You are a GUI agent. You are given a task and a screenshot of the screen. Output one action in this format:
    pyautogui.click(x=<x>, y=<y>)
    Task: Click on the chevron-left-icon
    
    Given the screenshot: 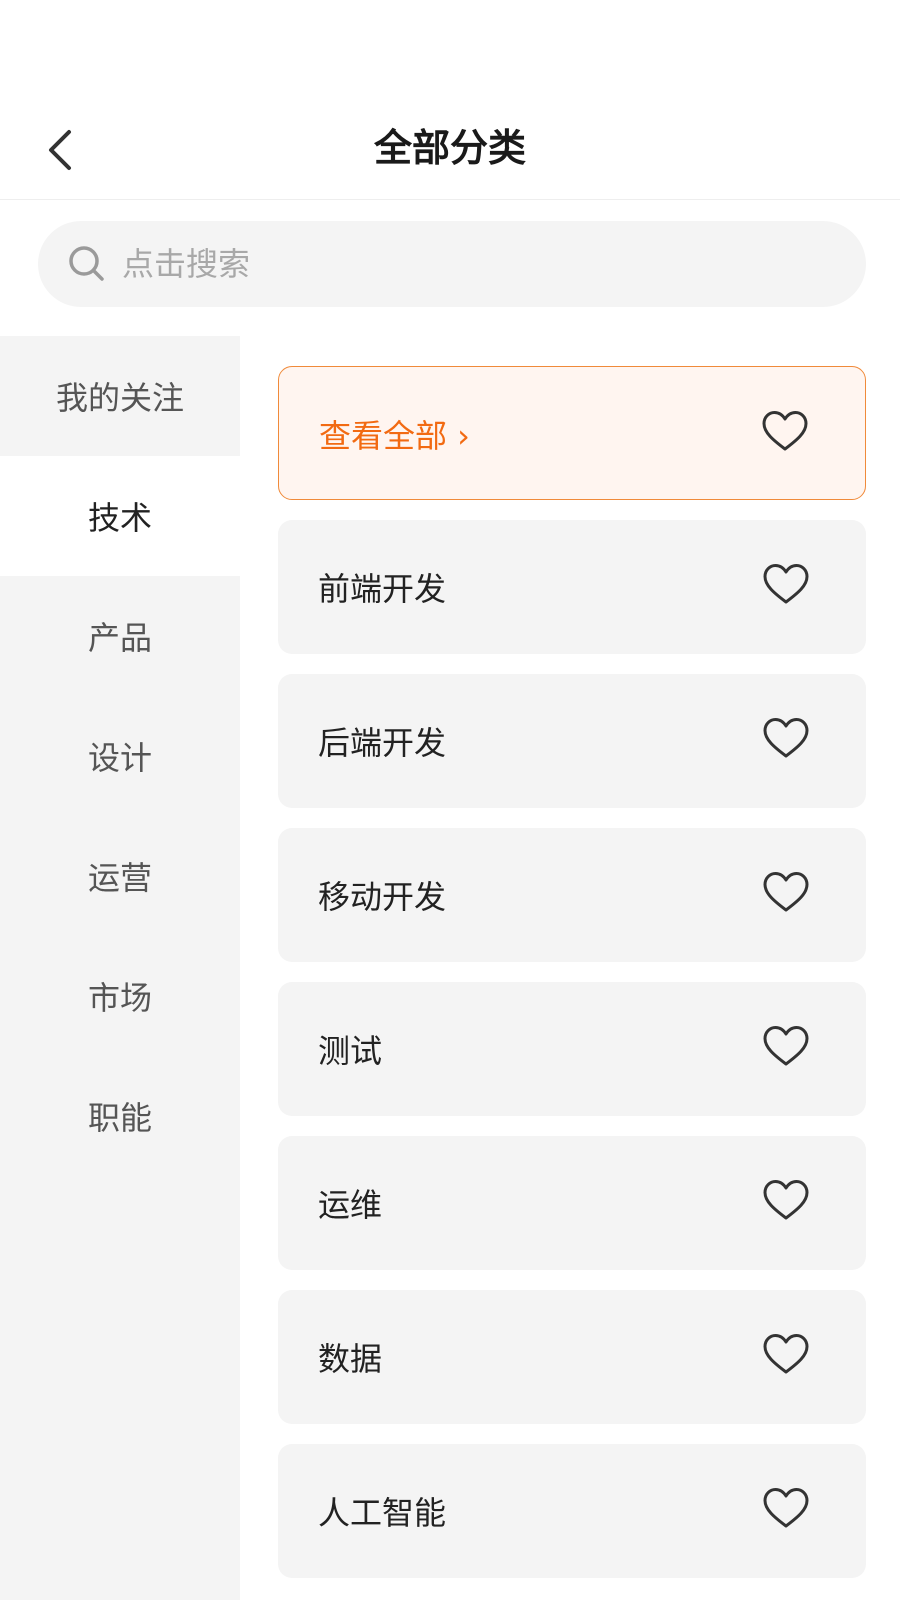 What is the action you would take?
    pyautogui.click(x=60, y=150)
    